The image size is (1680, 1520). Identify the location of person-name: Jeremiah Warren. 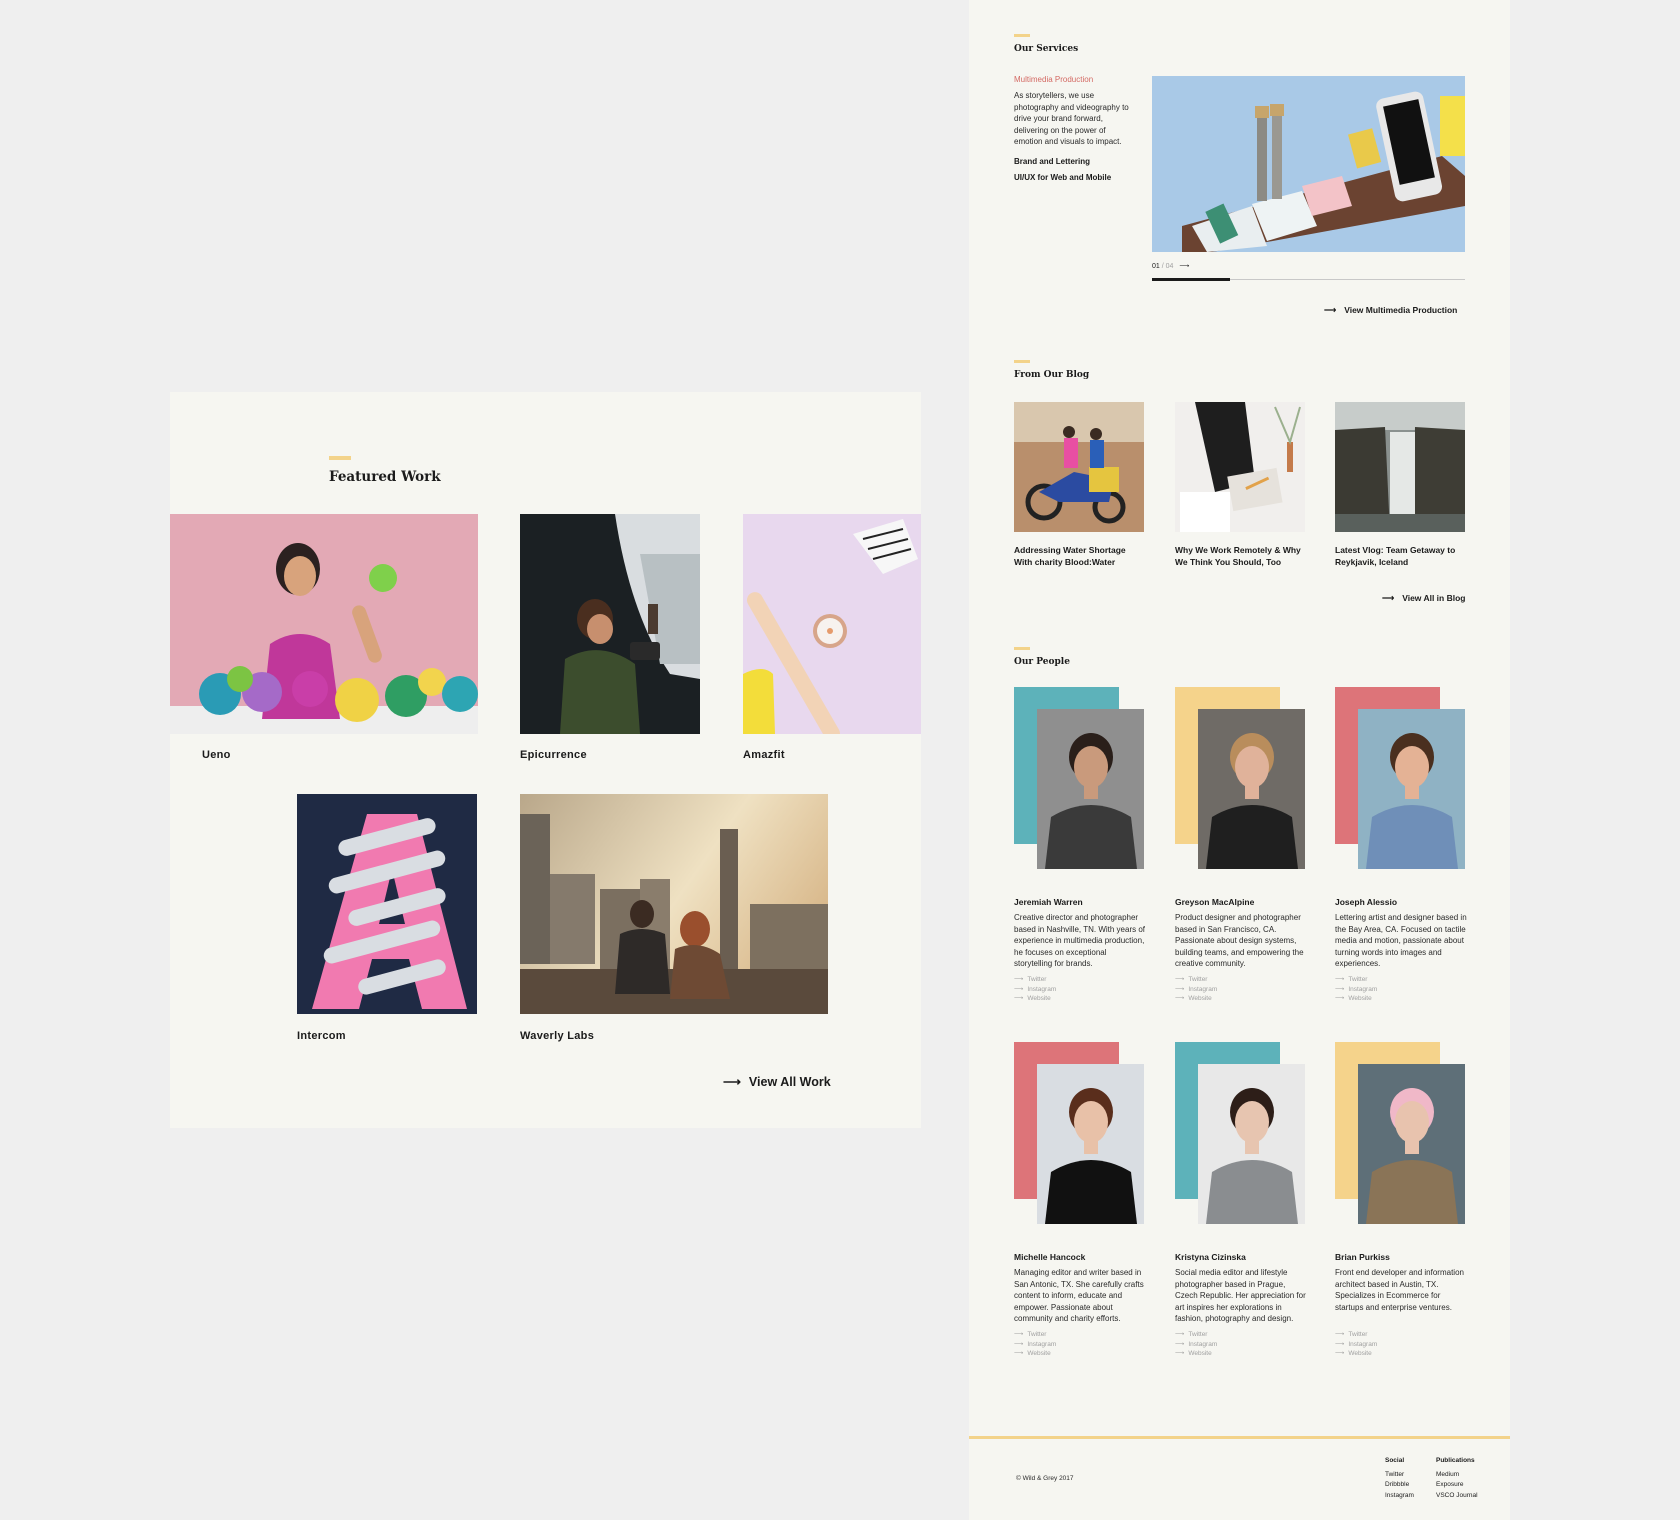
(1048, 902).